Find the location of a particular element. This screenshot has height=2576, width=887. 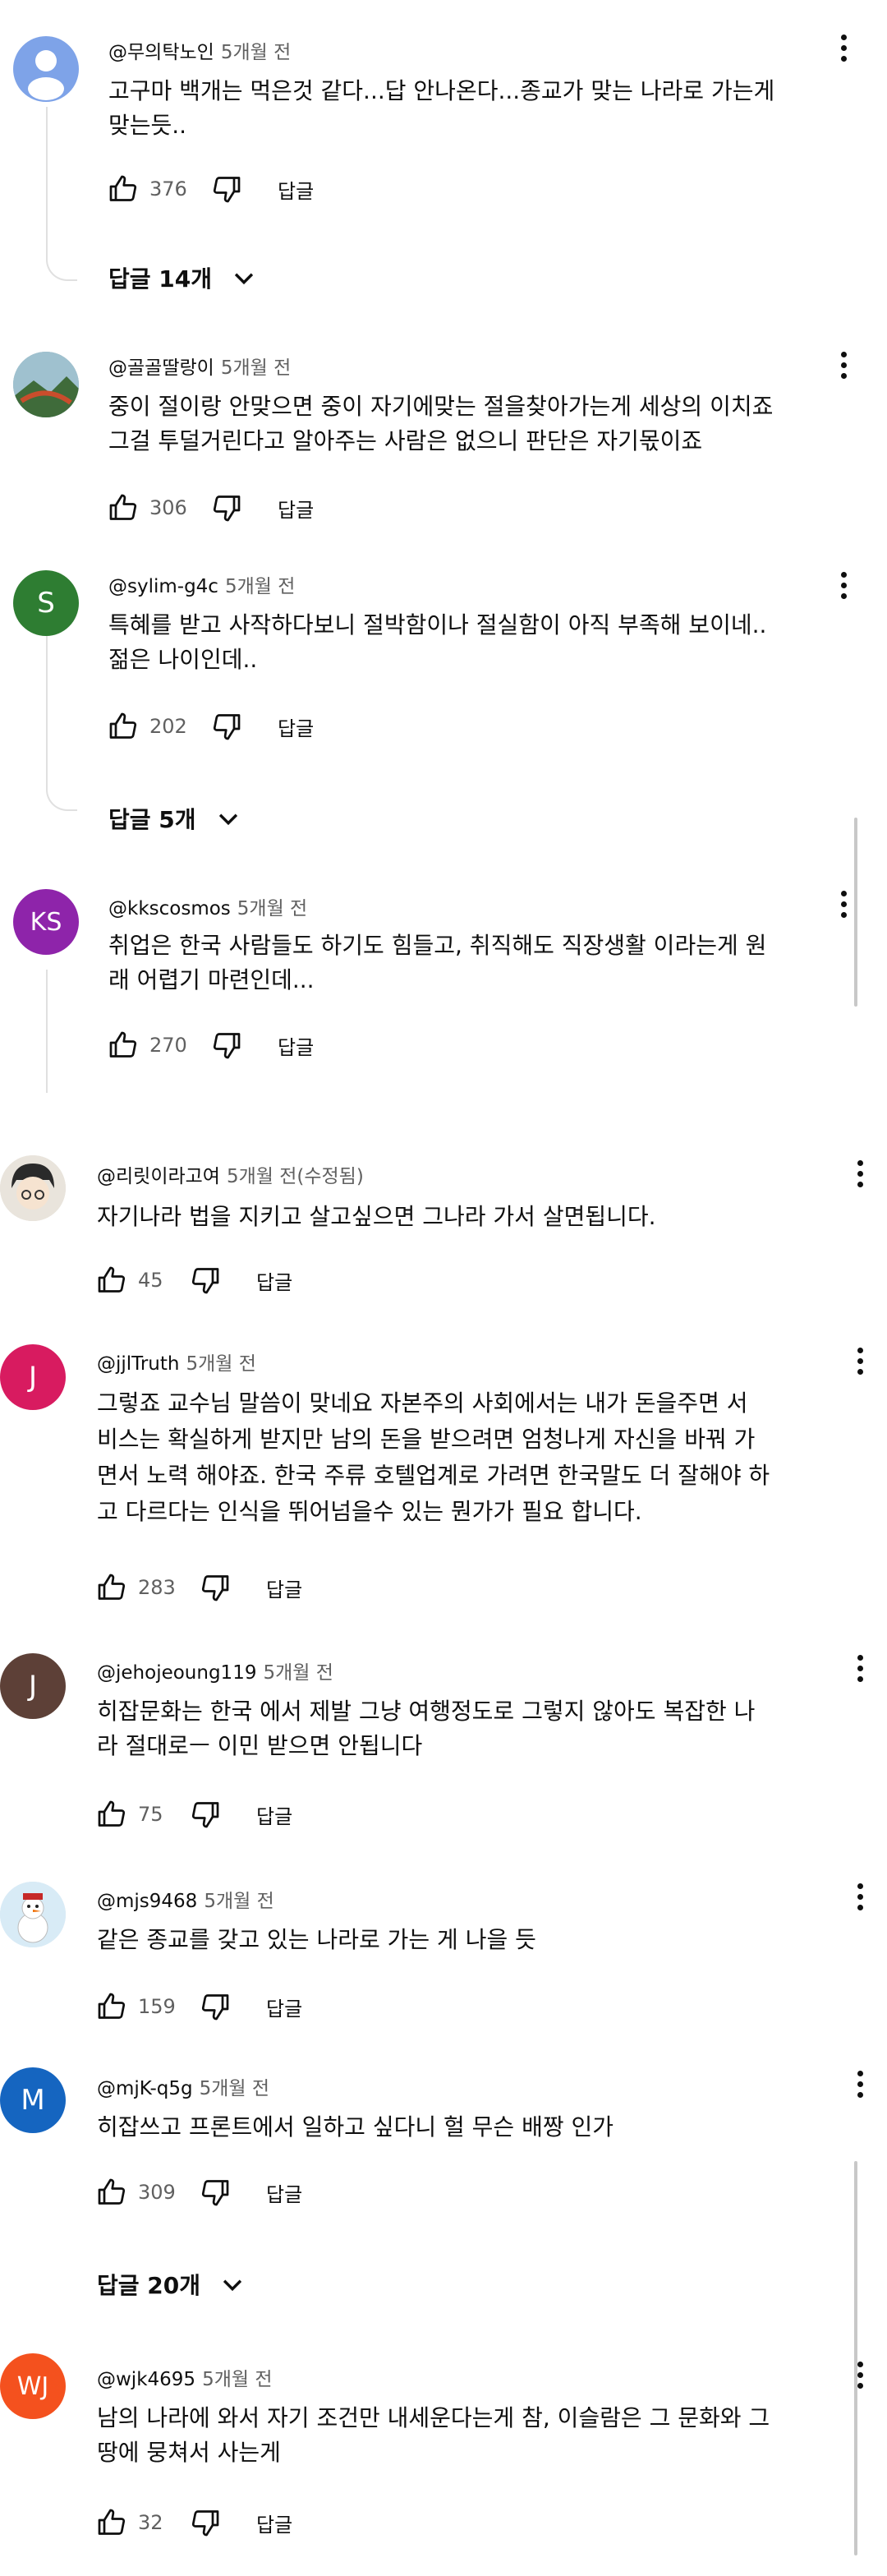

avatar: S is located at coordinates (46, 603).